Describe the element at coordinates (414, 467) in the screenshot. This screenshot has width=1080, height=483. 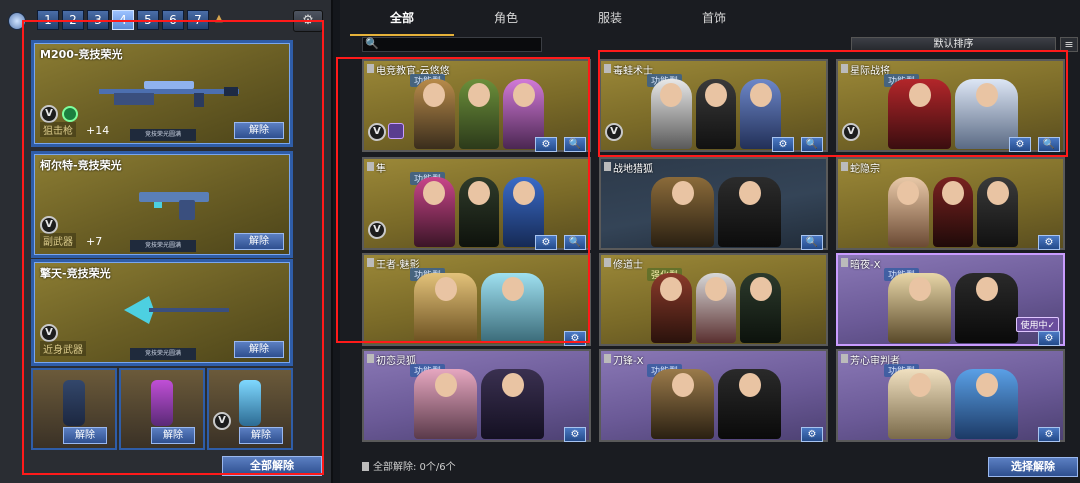
I see `release-status-text: 全部解除: 0个/6个` at that location.